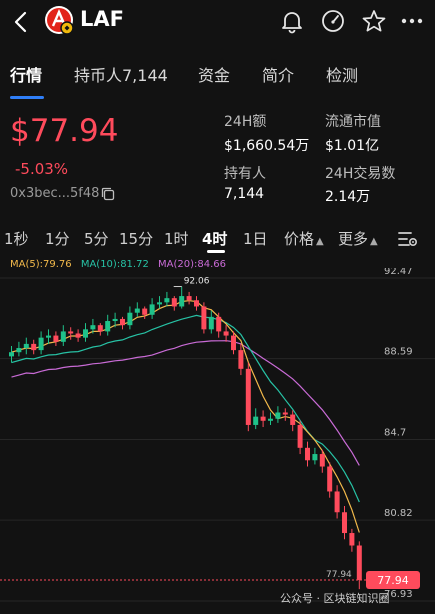 The image size is (435, 614). I want to click on y-tick-label: 84.7, so click(395, 433).